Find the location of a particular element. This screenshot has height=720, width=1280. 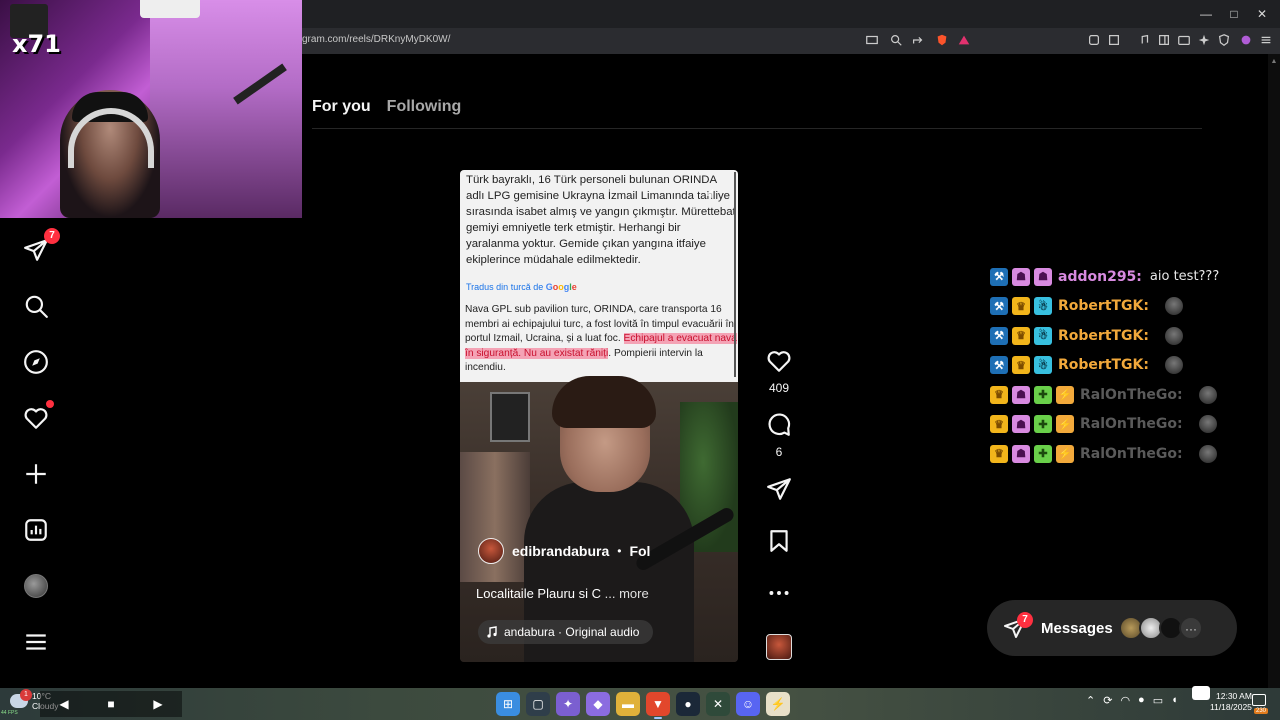

tab-for-you: For you is located at coordinates (341, 109).